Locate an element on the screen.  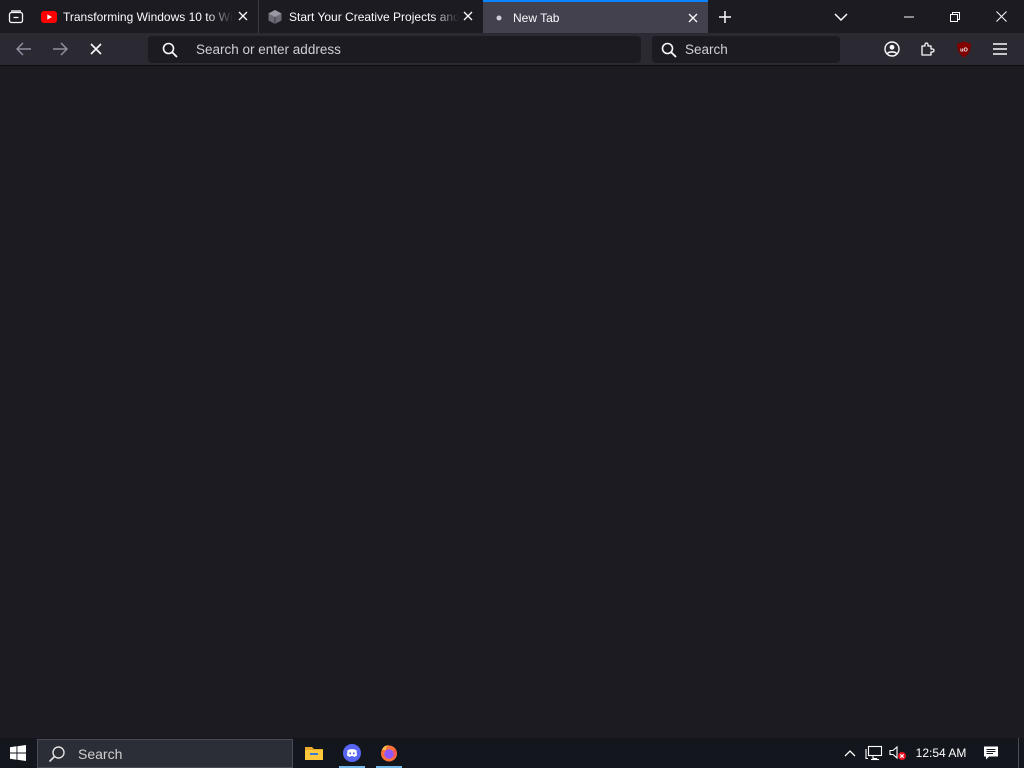
close-window-button is located at coordinates (1001, 16).